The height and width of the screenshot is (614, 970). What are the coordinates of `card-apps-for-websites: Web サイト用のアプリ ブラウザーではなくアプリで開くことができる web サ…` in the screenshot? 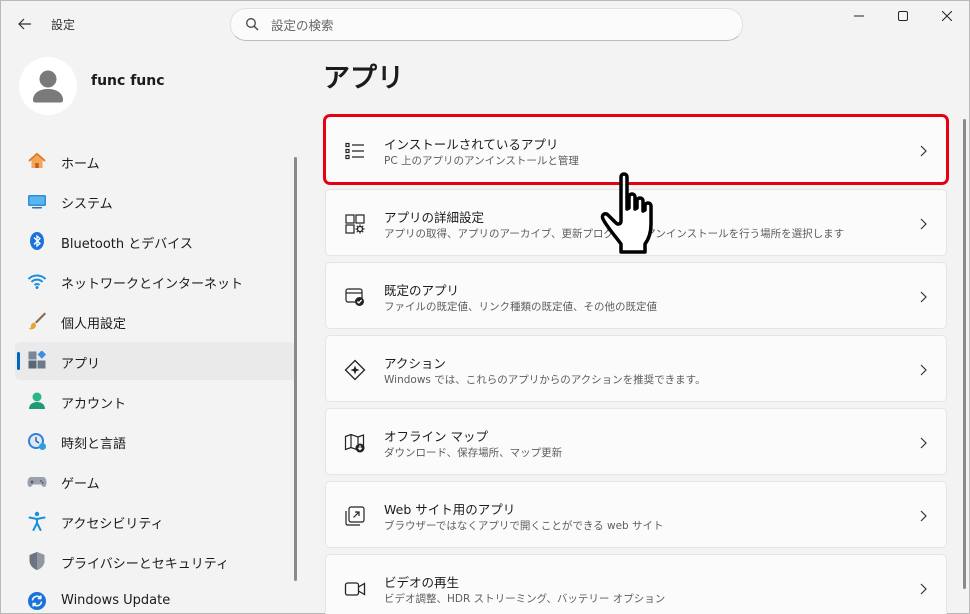 It's located at (636, 514).